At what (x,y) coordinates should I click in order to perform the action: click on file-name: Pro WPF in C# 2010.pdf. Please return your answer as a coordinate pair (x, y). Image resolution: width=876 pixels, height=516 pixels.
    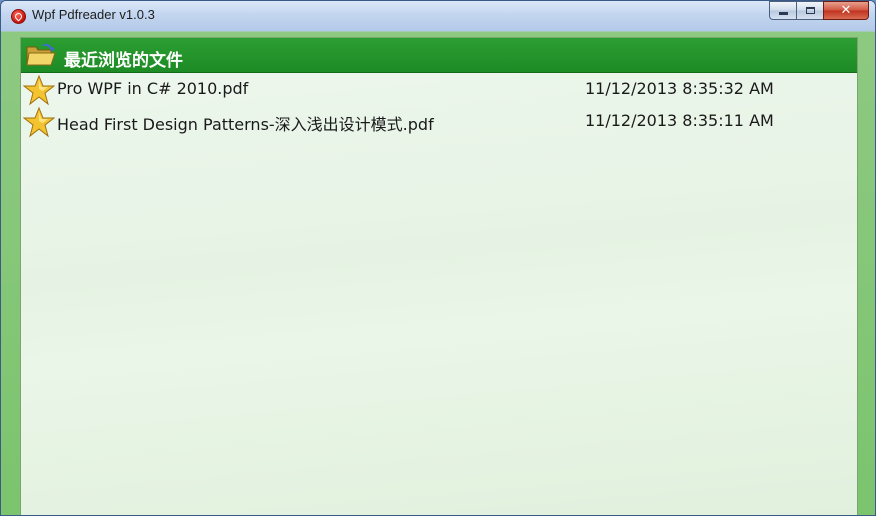
    Looking at the image, I should click on (153, 88).